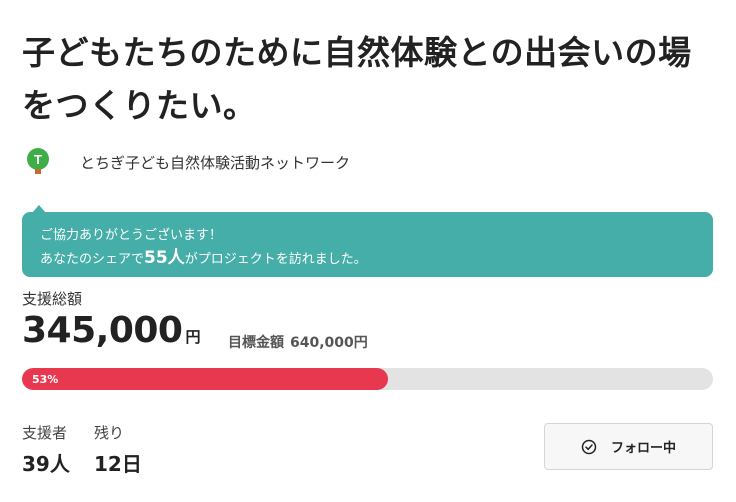 Image resolution: width=736 pixels, height=502 pixels. Describe the element at coordinates (45, 379) in the screenshot. I see `funding-progress-text: 53%` at that location.